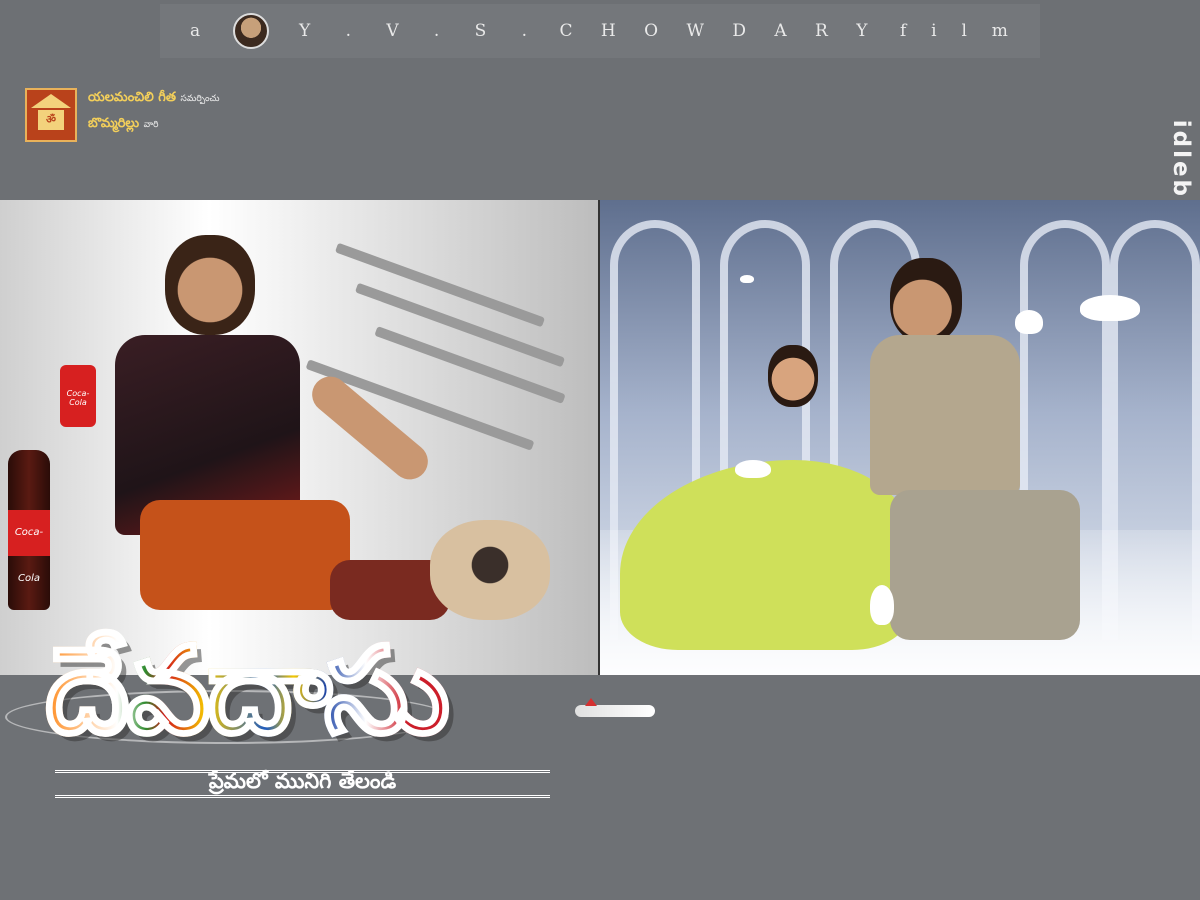 Image resolution: width=1200 pixels, height=900 pixels. What do you see at coordinates (490, 570) in the screenshot?
I see `pug-dog` at bounding box center [490, 570].